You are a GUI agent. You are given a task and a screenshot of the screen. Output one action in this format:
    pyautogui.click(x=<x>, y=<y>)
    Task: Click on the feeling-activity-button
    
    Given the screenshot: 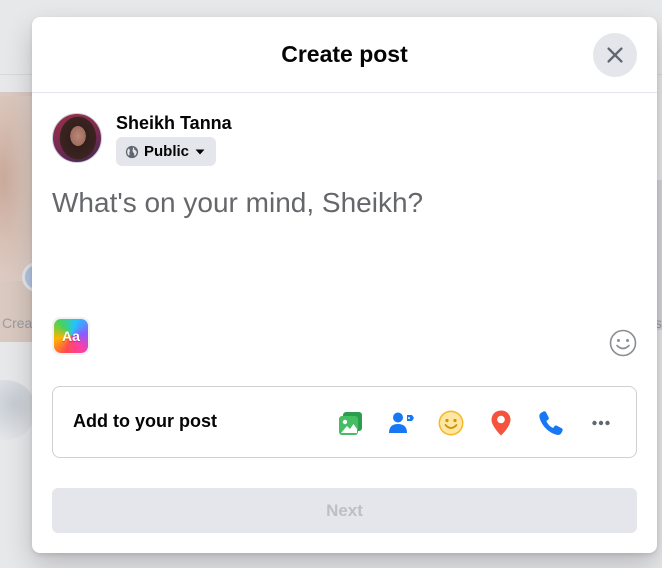 What is the action you would take?
    pyautogui.click(x=451, y=423)
    